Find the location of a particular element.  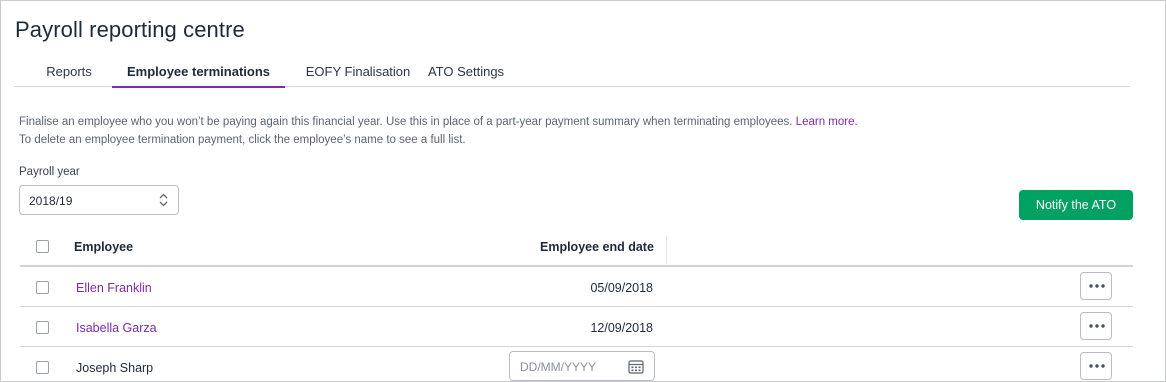

payroll-year-value: 2018/19 is located at coordinates (51, 201).